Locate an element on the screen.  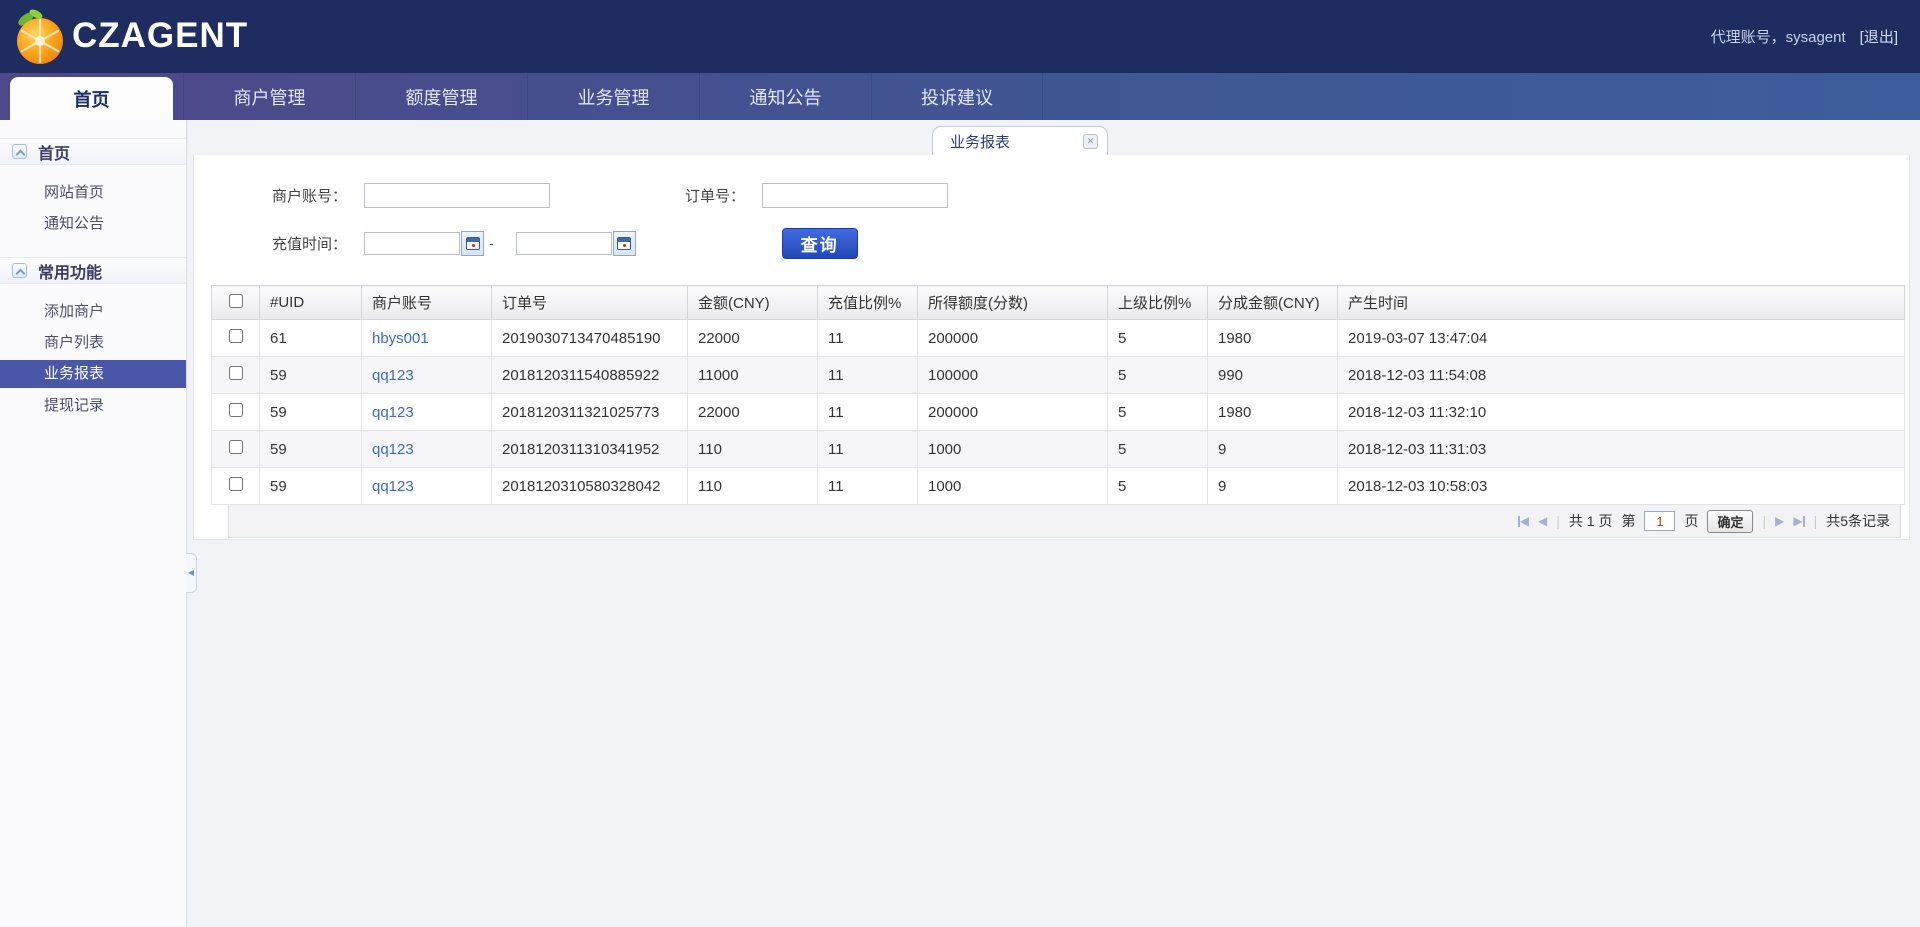
cell-order: 2018120311310341952 is located at coordinates (589, 449).